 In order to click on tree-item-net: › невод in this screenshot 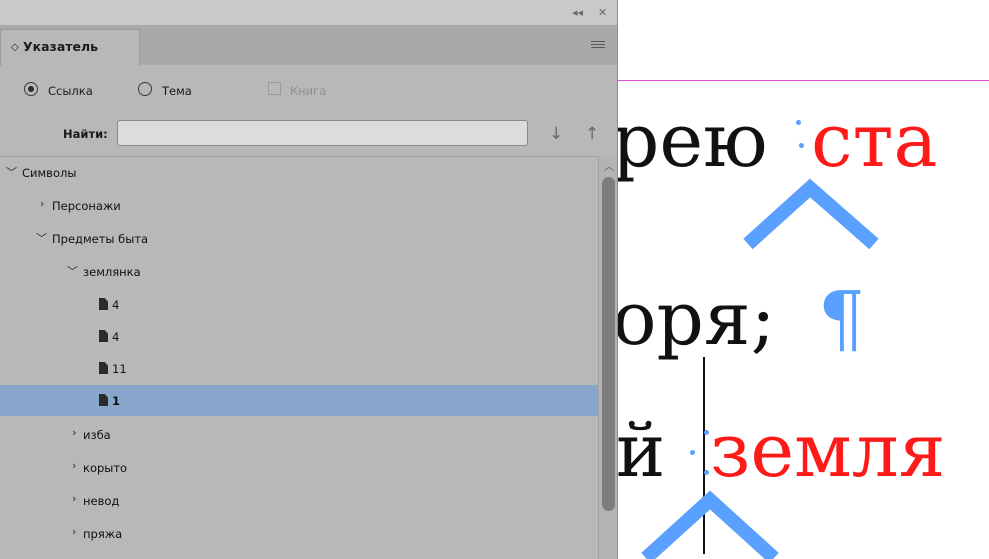, I will do `click(299, 500)`.